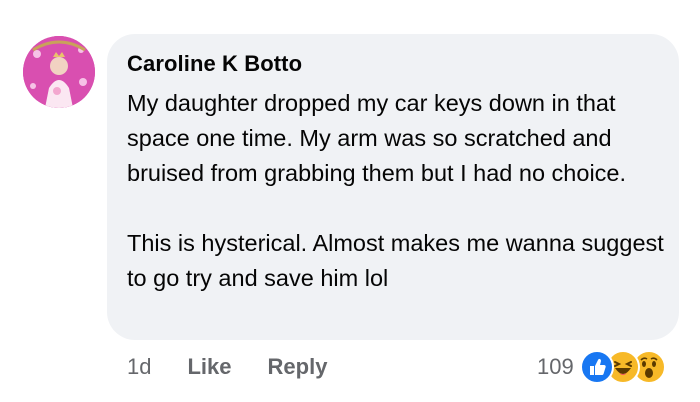 Image resolution: width=700 pixels, height=402 pixels. I want to click on comment-actions: 1d Like Reply, so click(227, 367).